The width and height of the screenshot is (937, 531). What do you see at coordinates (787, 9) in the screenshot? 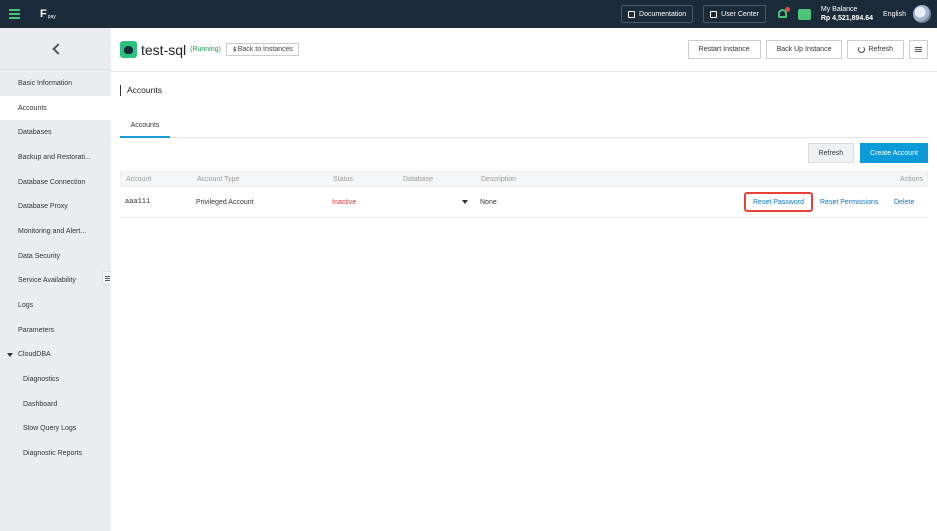
I see `notification-badge` at bounding box center [787, 9].